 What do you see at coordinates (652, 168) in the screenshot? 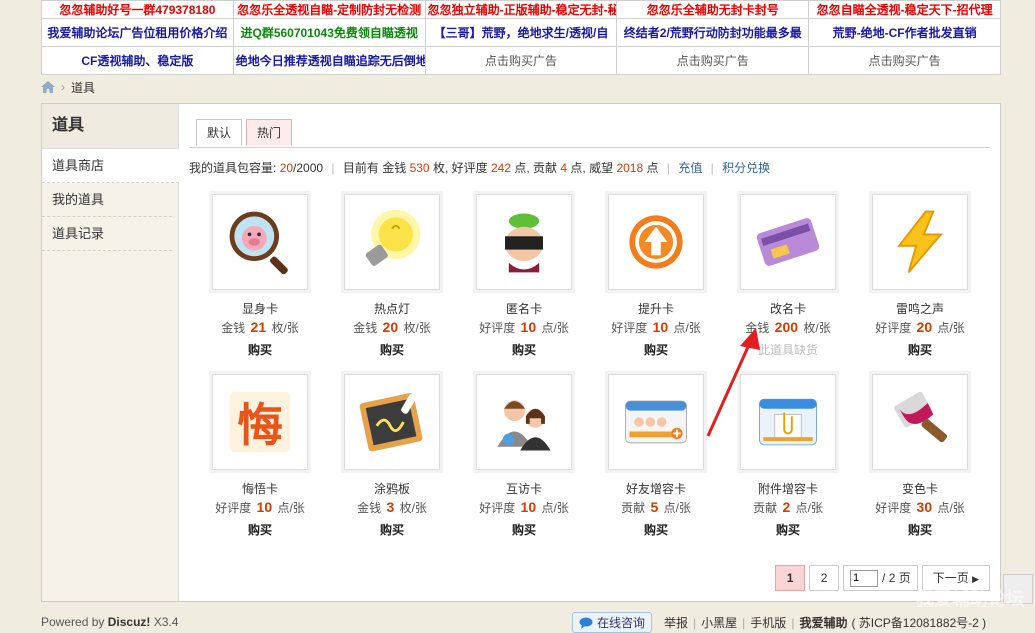
I see `prestige-unit: 点` at bounding box center [652, 168].